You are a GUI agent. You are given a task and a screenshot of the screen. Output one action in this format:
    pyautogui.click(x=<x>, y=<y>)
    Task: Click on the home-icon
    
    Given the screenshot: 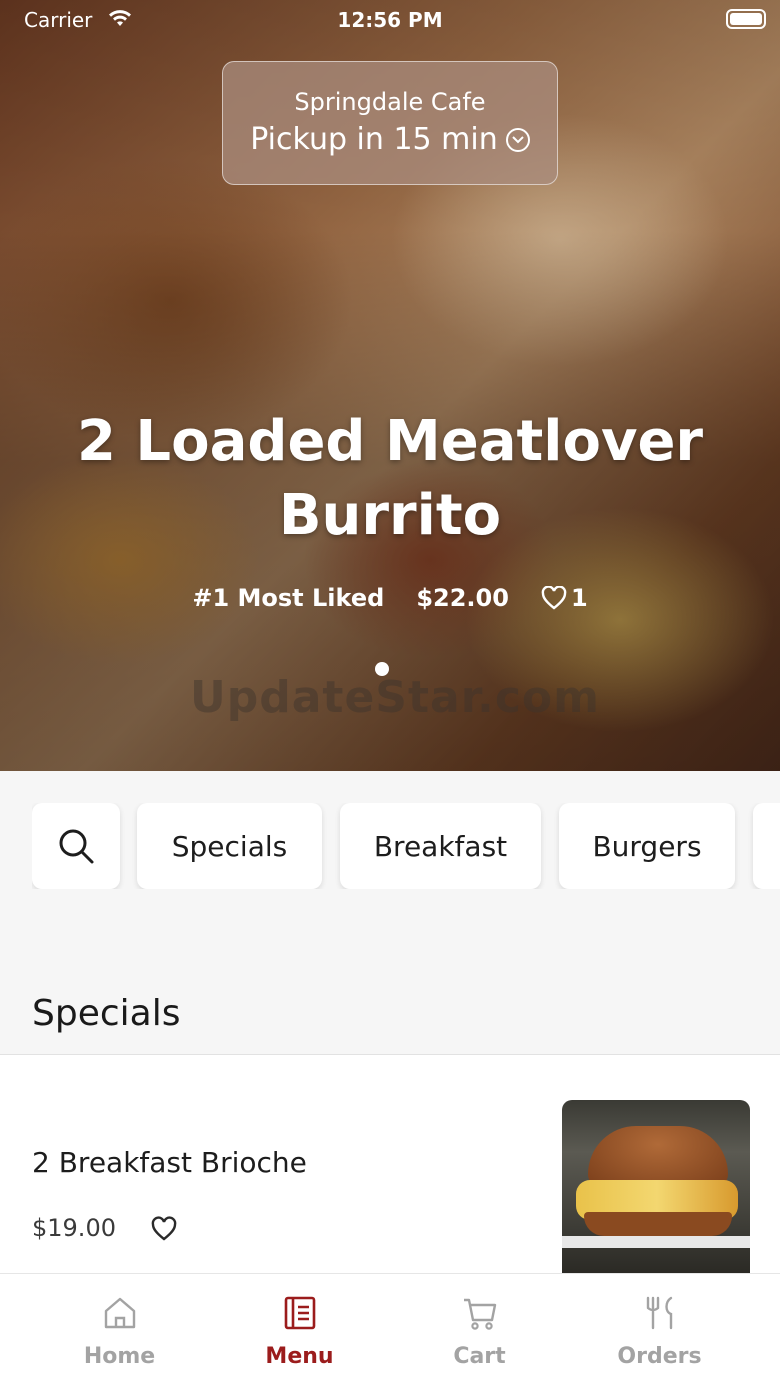 What is the action you would take?
    pyautogui.click(x=120, y=1313)
    